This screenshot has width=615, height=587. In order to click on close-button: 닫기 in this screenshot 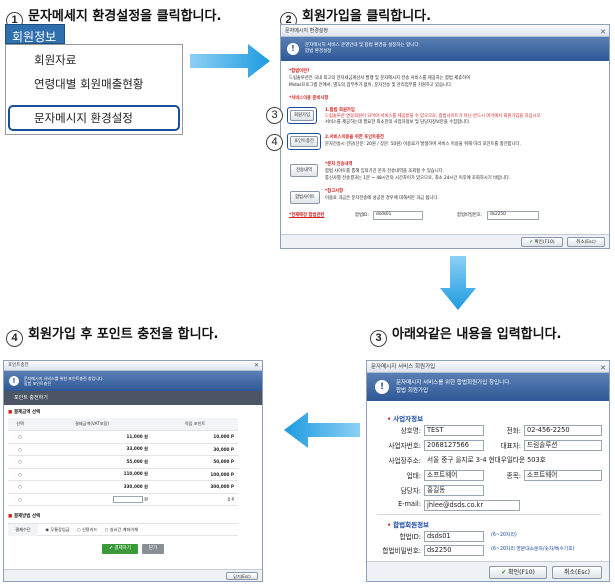, I will do `click(153, 549)`.